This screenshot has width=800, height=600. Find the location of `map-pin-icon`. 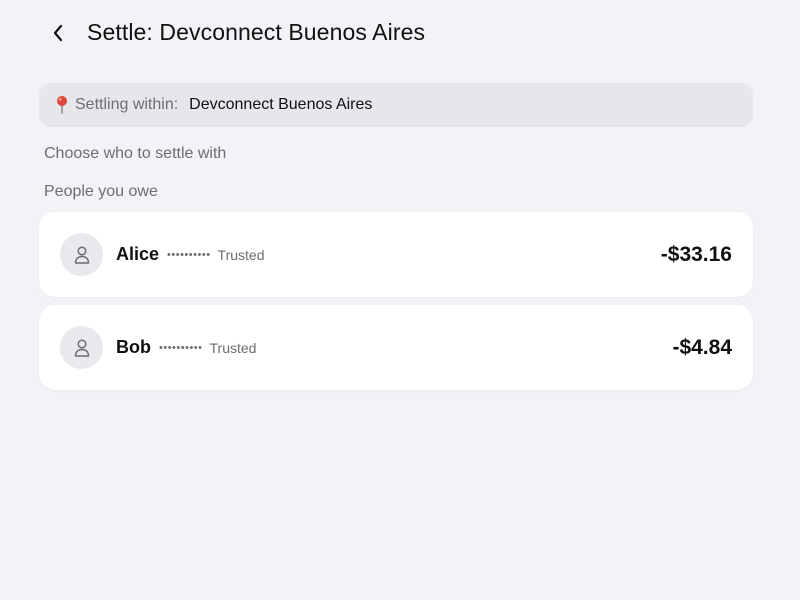

map-pin-icon is located at coordinates (62, 105).